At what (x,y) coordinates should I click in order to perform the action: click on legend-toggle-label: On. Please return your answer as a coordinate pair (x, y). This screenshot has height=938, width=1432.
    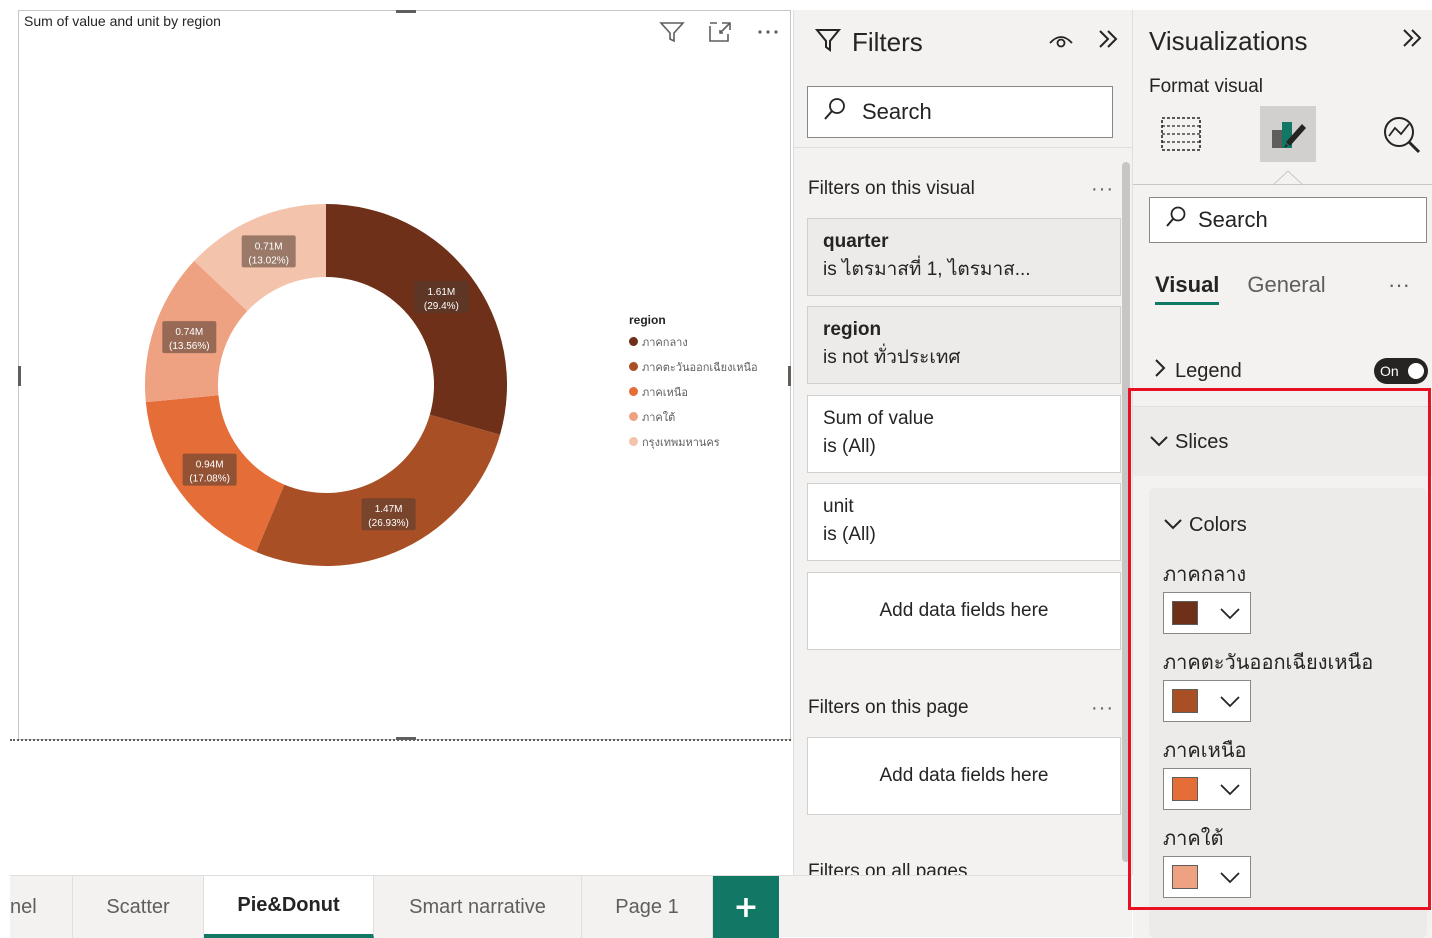
    Looking at the image, I should click on (1389, 371).